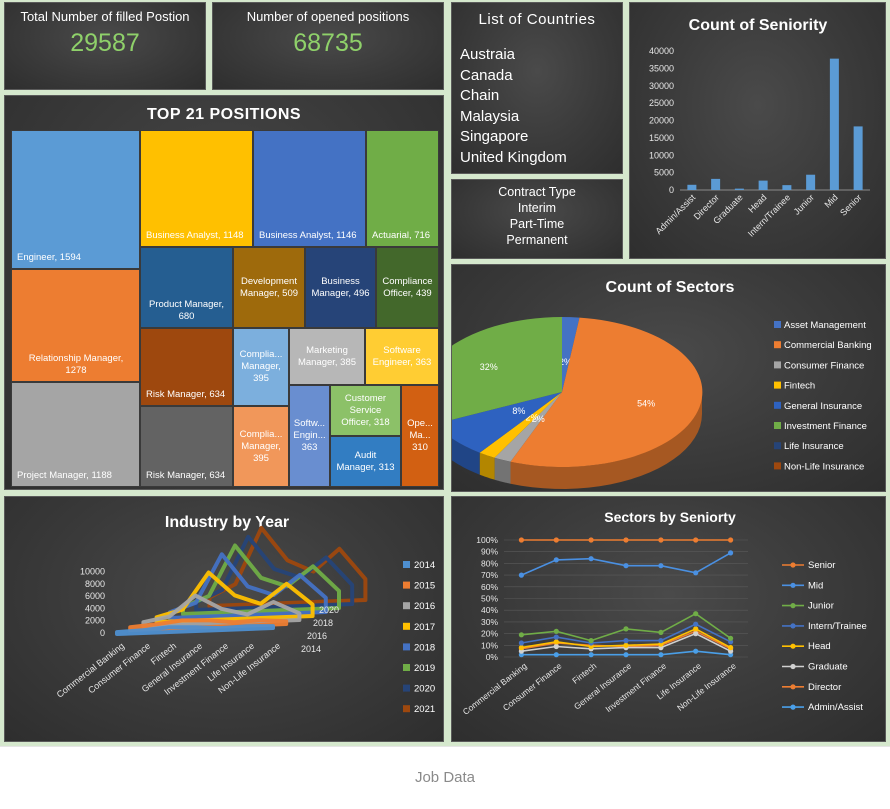 The width and height of the screenshot is (890, 809). Describe the element at coordinates (537, 240) in the screenshot. I see `contract-item: Permanent` at that location.